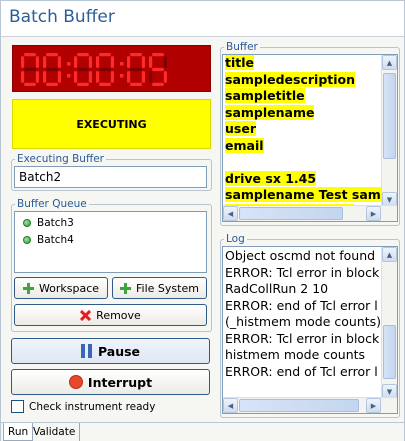 This screenshot has height=441, width=405. I want to click on pause-icon, so click(86, 351).